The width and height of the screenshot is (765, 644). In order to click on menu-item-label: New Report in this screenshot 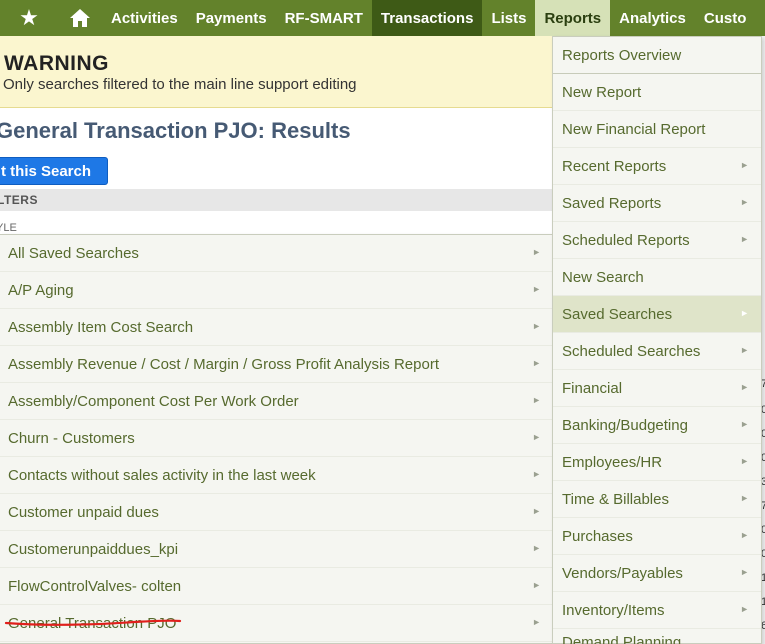, I will do `click(602, 92)`.